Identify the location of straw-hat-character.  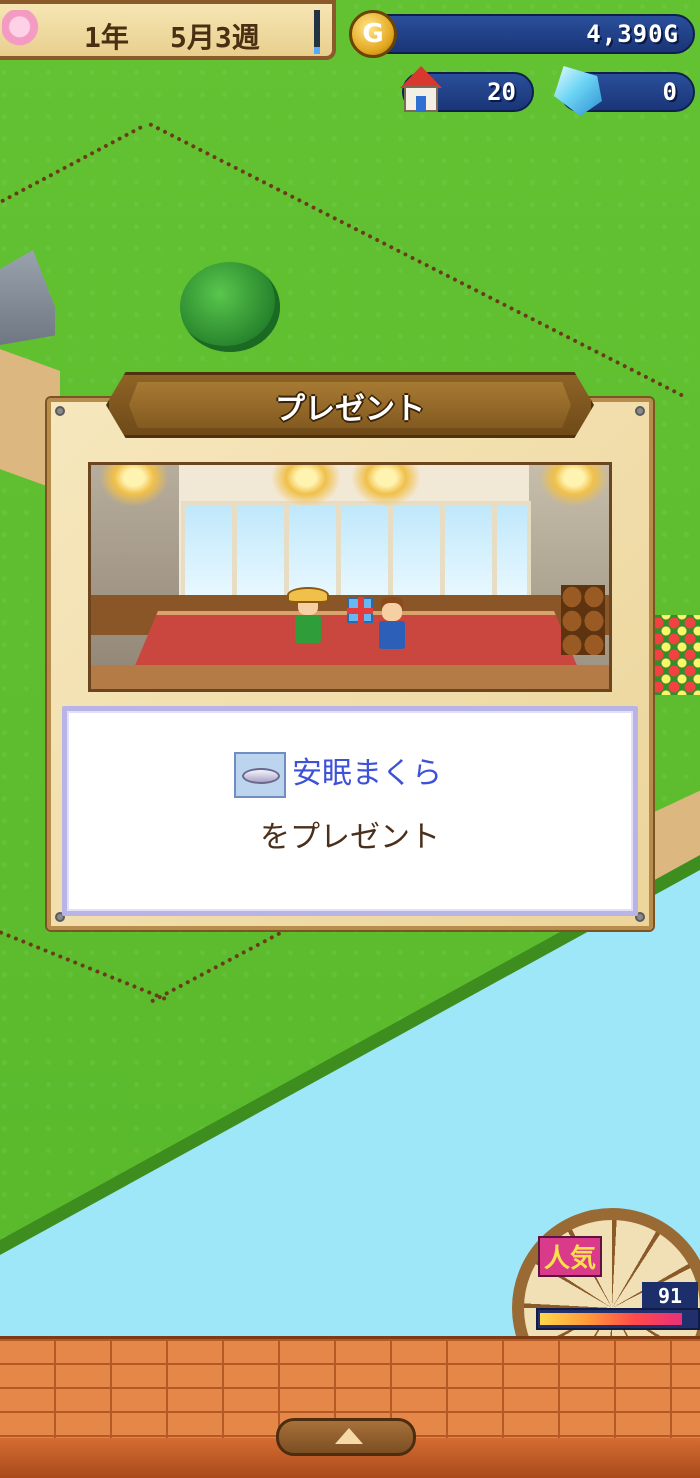
(308, 615).